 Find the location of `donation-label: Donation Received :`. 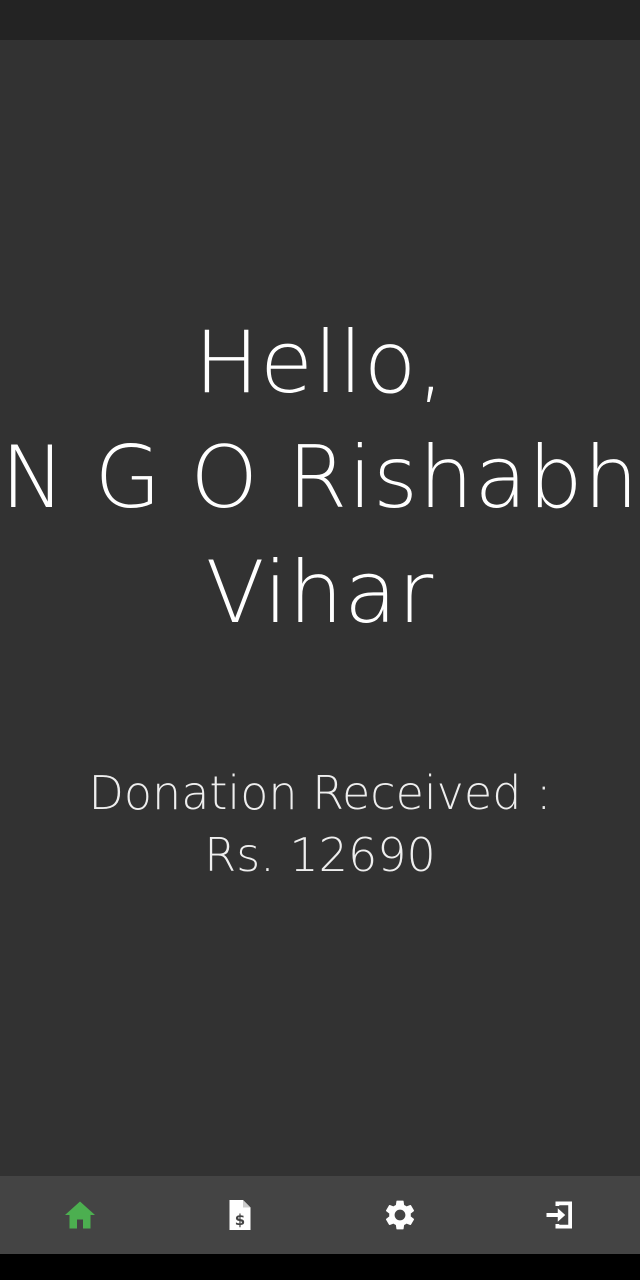

donation-label: Donation Received : is located at coordinates (320, 793).